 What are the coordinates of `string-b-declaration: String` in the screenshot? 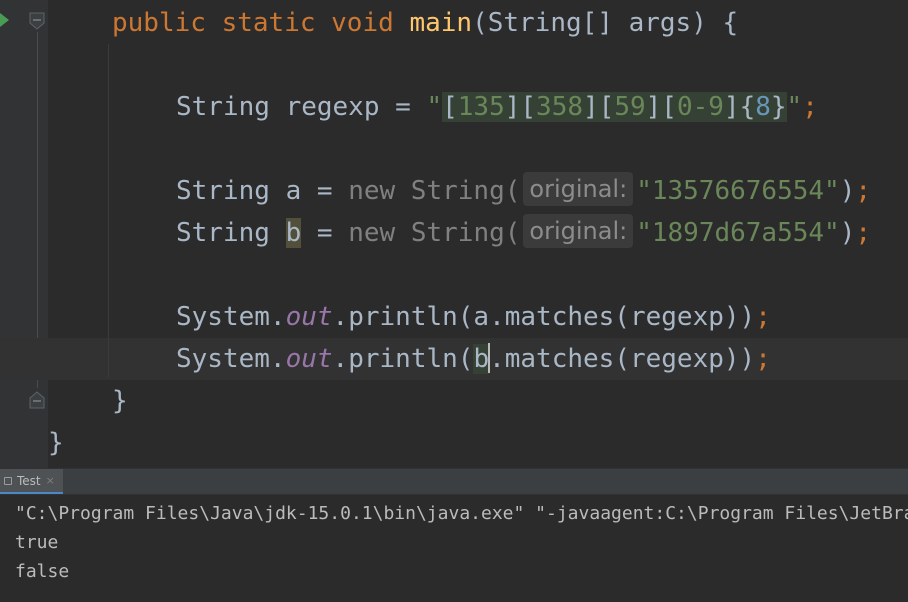 It's located at (231, 233).